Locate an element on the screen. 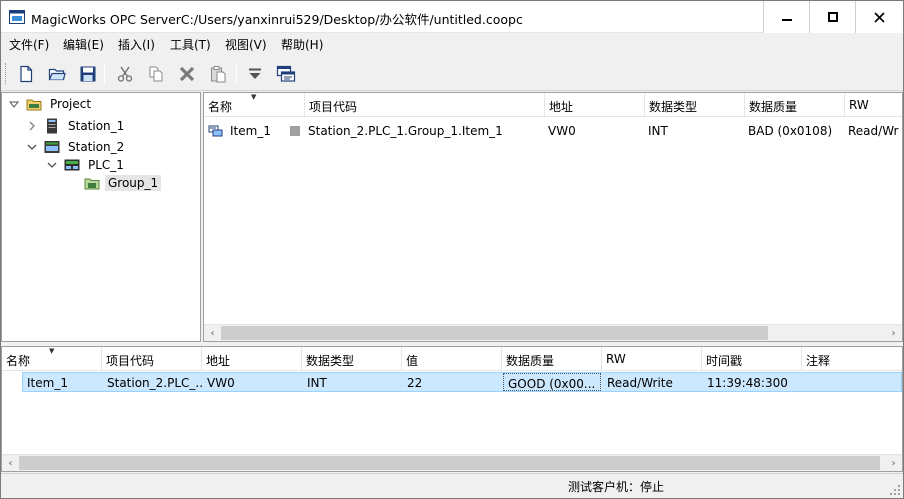 The height and width of the screenshot is (499, 904). minimize-button is located at coordinates (786, 17).